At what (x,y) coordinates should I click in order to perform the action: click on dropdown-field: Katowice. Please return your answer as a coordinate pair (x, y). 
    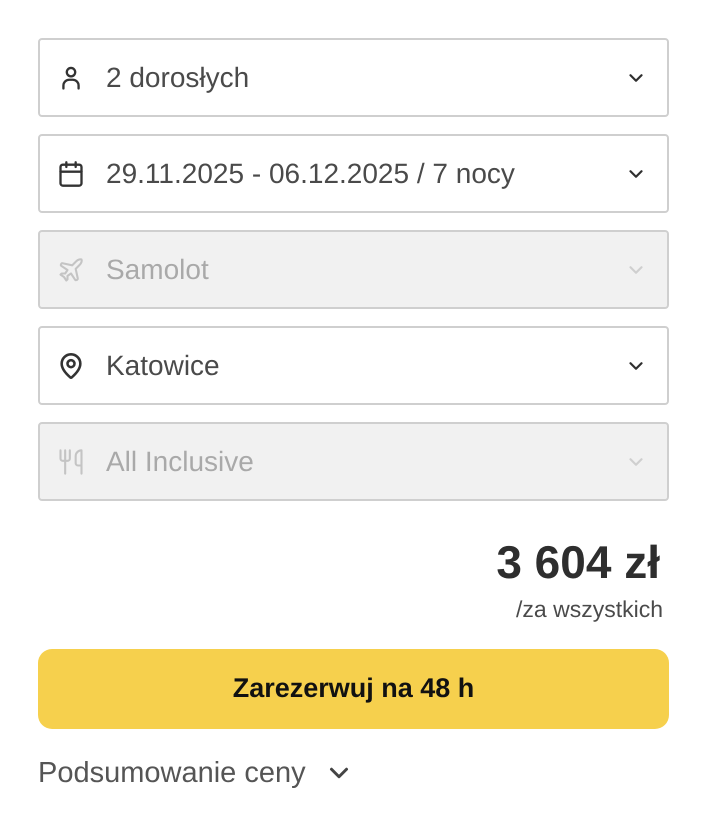
    Looking at the image, I should click on (353, 365).